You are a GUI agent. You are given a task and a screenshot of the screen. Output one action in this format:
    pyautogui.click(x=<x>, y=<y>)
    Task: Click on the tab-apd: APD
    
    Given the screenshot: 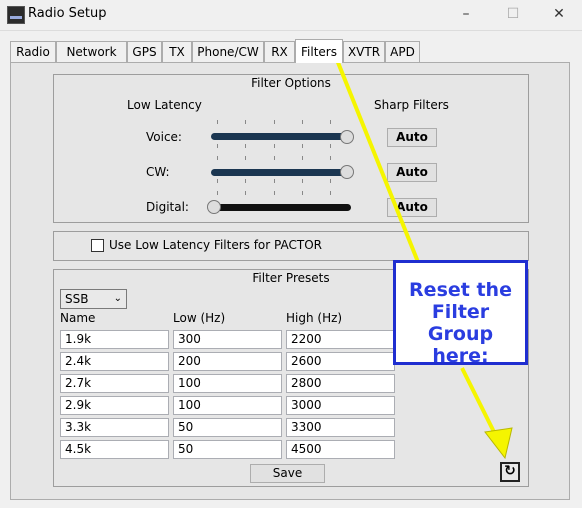 What is the action you would take?
    pyautogui.click(x=402, y=51)
    